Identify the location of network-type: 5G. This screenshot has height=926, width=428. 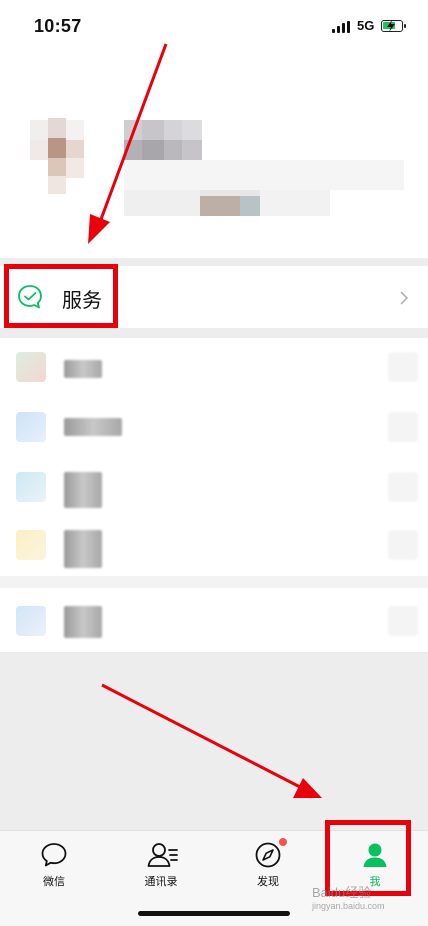
(366, 25).